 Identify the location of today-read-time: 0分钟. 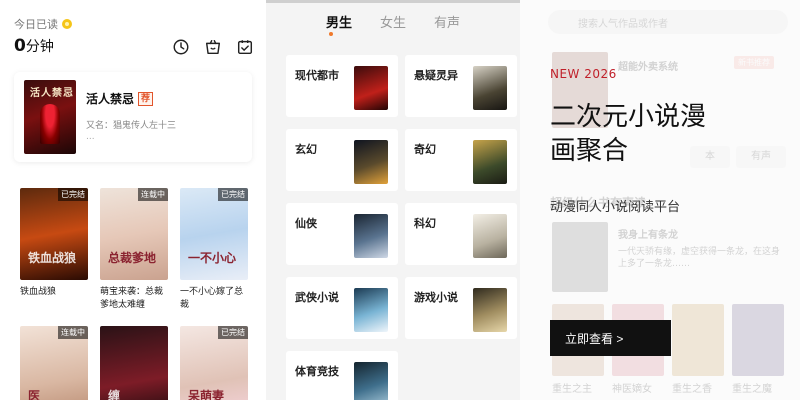
(34, 46).